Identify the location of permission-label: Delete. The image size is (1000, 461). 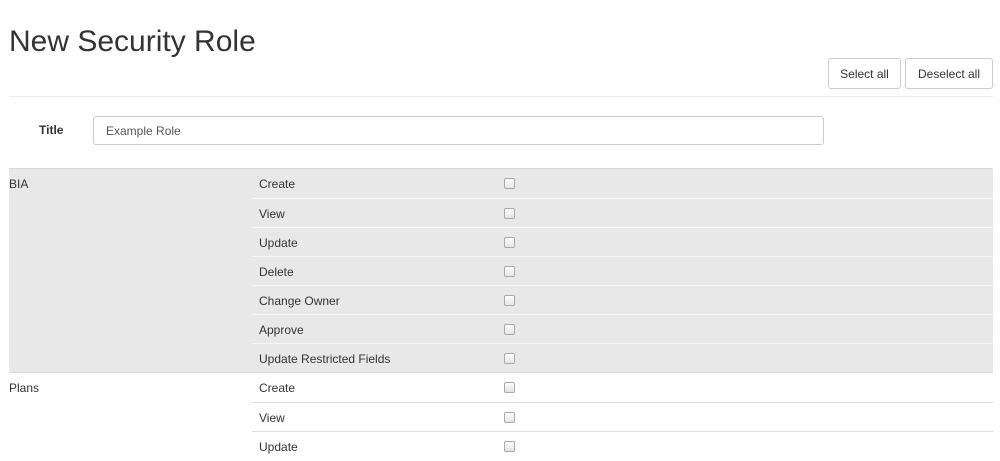
(276, 272).